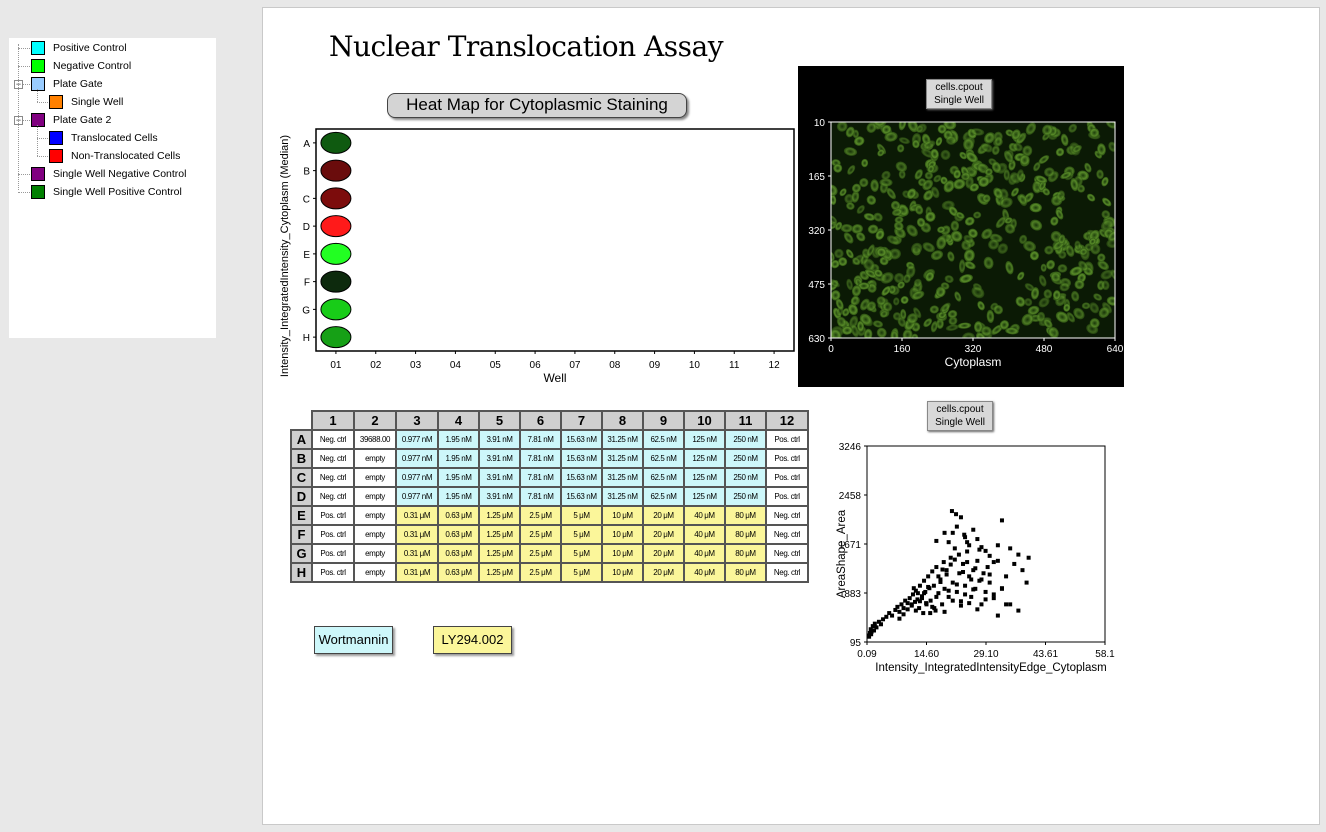 The image size is (1326, 832). Describe the element at coordinates (81, 66) in the screenshot. I see `tree-node-negative-control: Negative Control` at that location.